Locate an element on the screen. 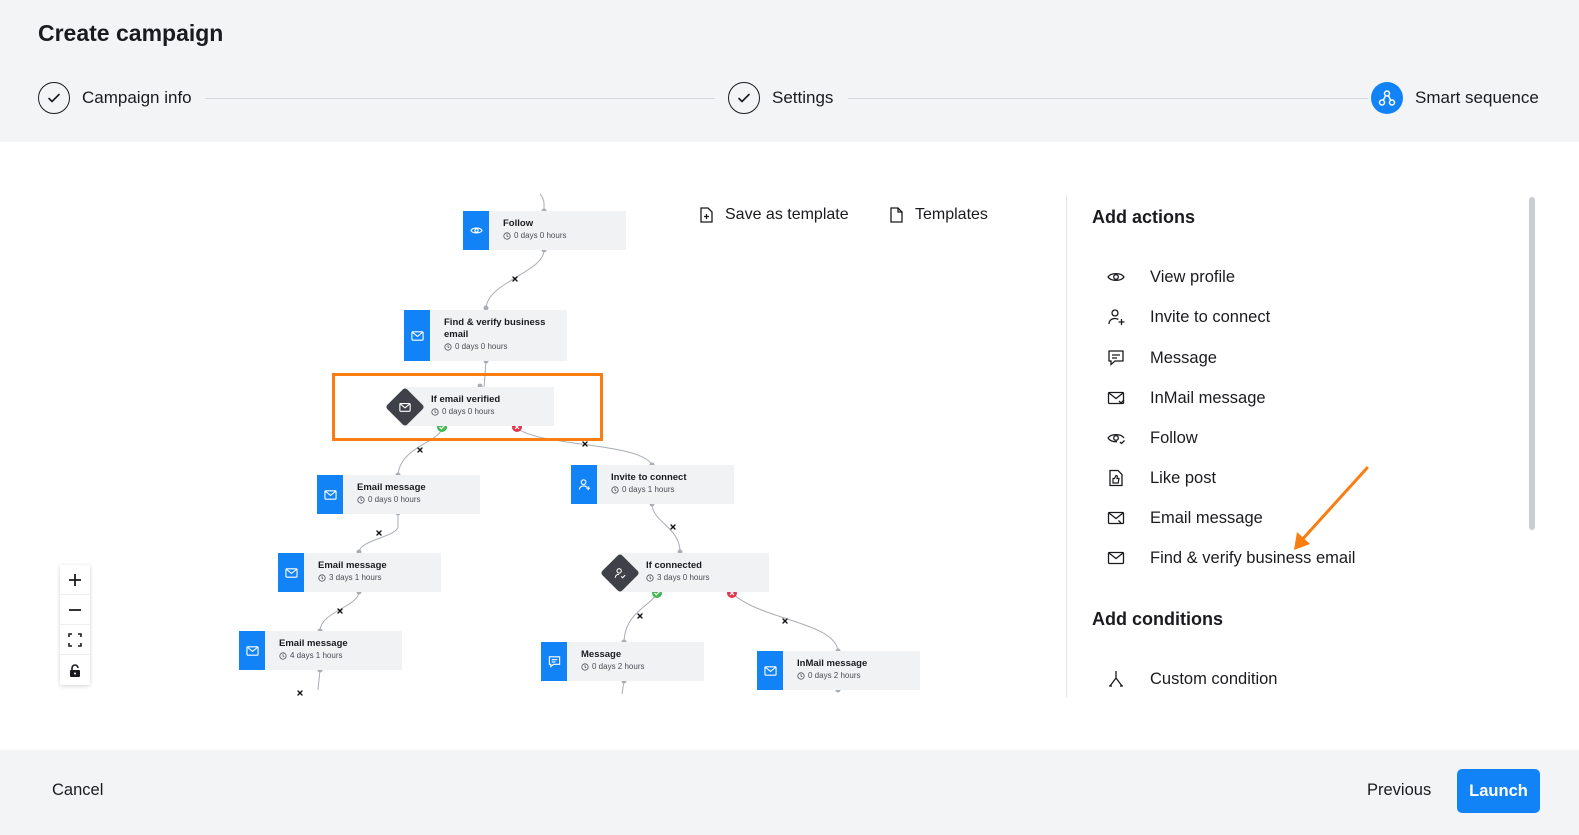 This screenshot has height=835, width=1579. action-like-post: Like post is located at coordinates (1161, 478).